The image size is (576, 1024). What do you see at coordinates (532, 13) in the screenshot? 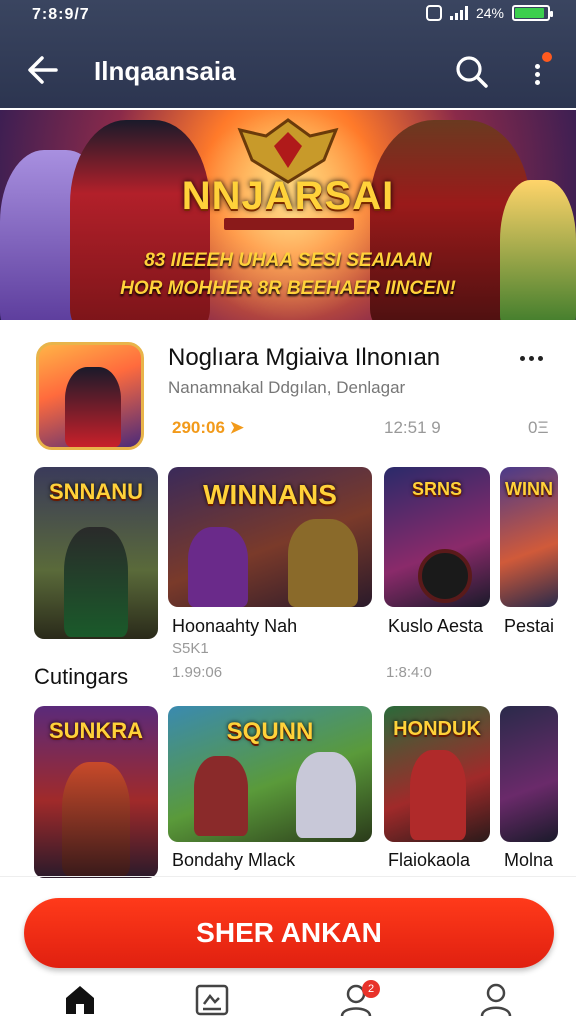
I see `battery-icon` at bounding box center [532, 13].